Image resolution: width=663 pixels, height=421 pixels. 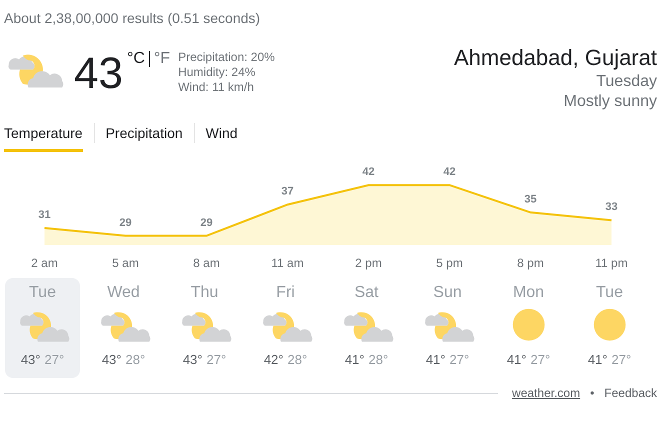 What do you see at coordinates (162, 59) in the screenshot?
I see `unit-toggle: °F` at bounding box center [162, 59].